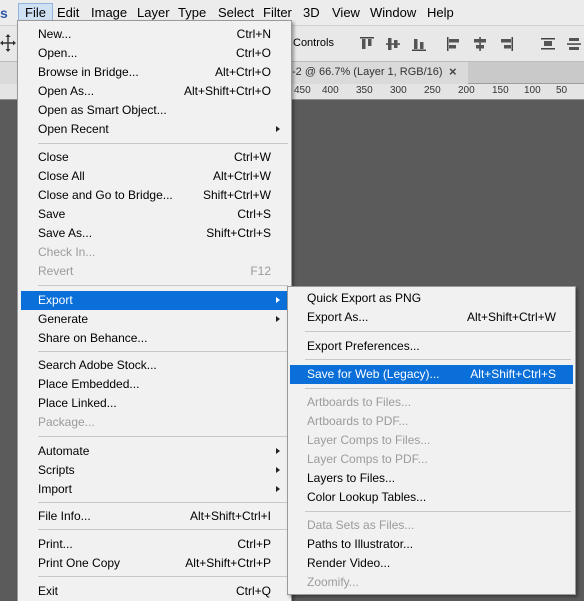 The image size is (584, 601). Describe the element at coordinates (454, 44) in the screenshot. I see `align-left-icon` at that location.